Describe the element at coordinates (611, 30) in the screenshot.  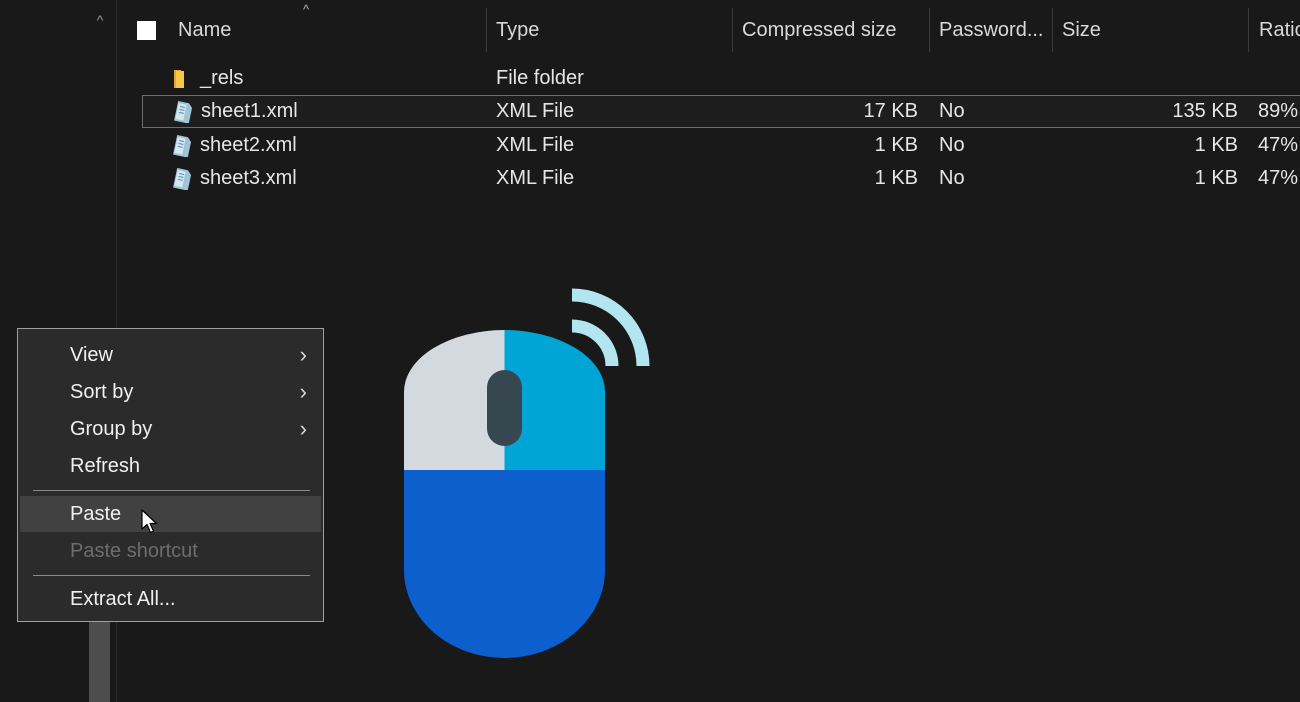
I see `column-header-type: Type` at that location.